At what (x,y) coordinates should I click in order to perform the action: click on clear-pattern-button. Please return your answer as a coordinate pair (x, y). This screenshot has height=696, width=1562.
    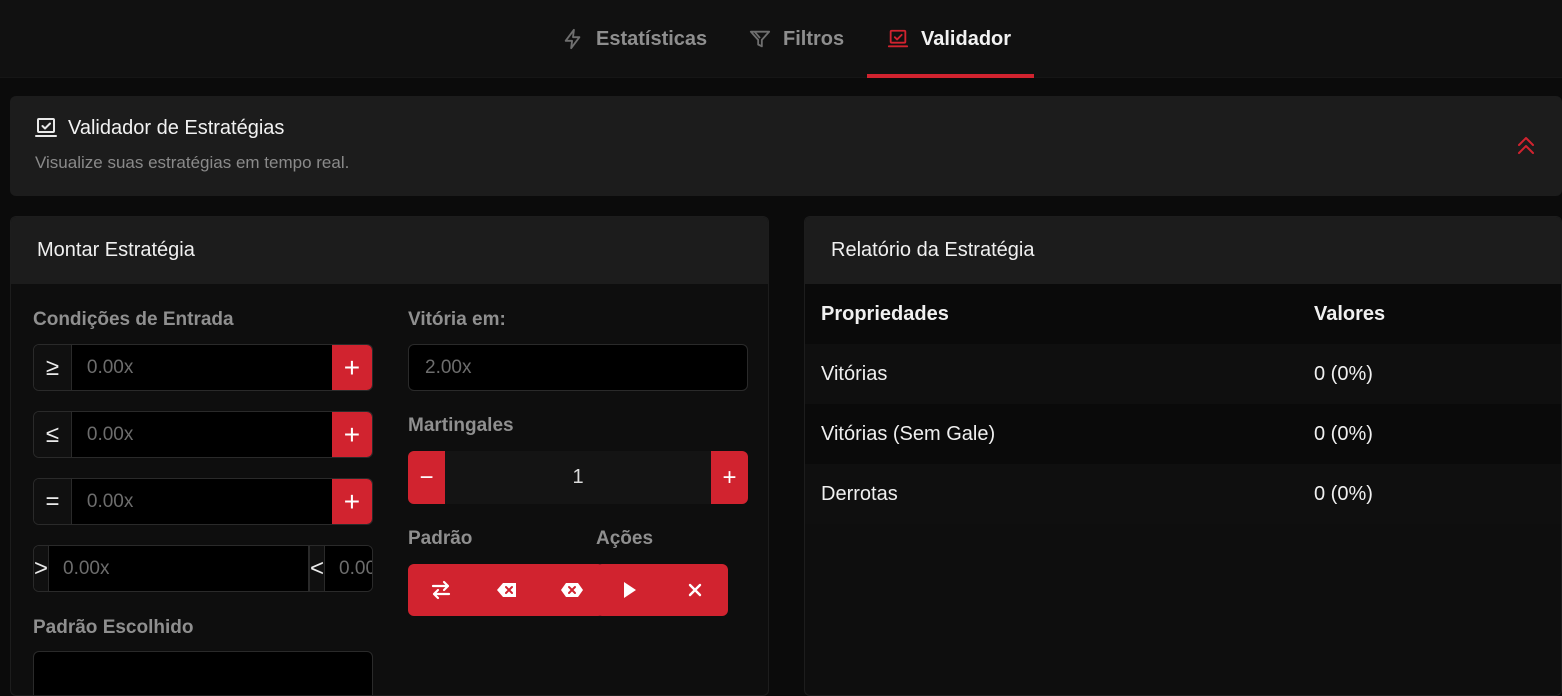
    Looking at the image, I should click on (571, 590).